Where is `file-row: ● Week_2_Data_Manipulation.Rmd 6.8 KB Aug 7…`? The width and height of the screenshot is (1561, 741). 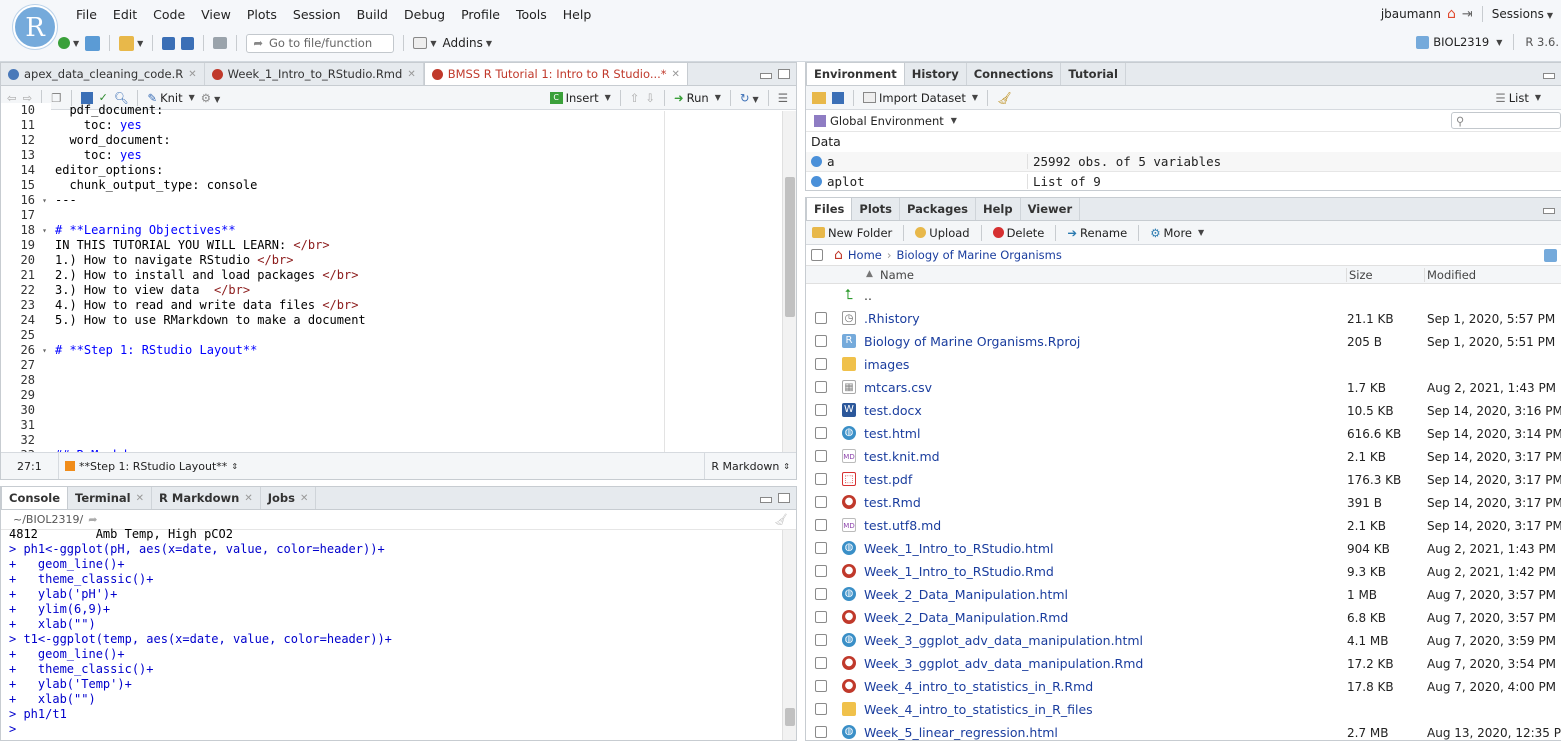
file-row: ● Week_2_Data_Manipulation.Rmd 6.8 KB Aug 7… is located at coordinates (1183, 617).